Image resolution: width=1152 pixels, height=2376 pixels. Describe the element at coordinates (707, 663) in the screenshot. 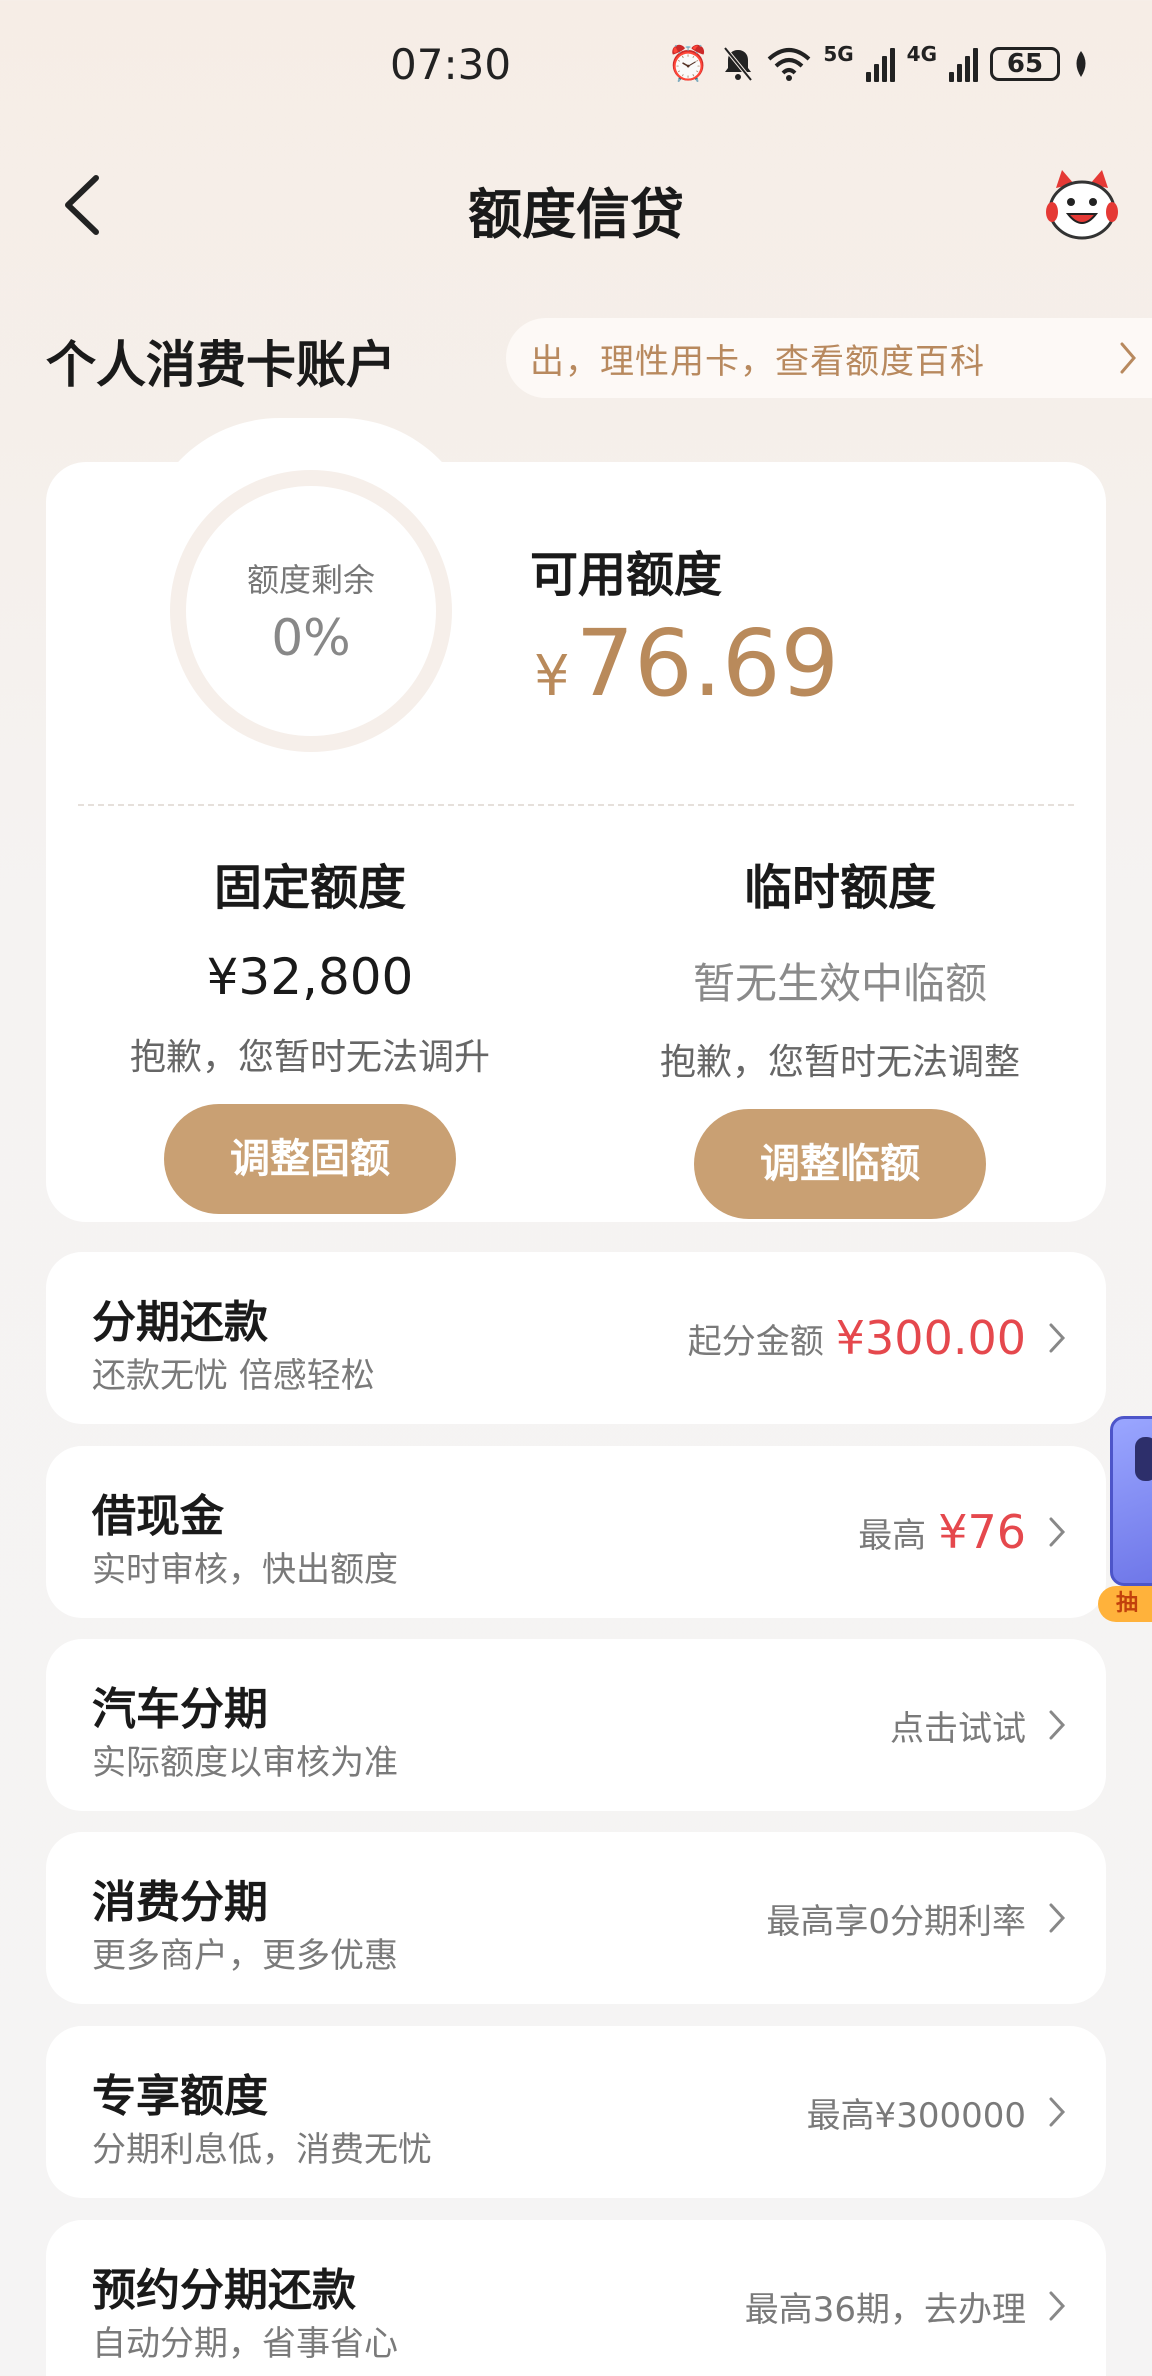

I see `available-credit-value: 76.69` at that location.